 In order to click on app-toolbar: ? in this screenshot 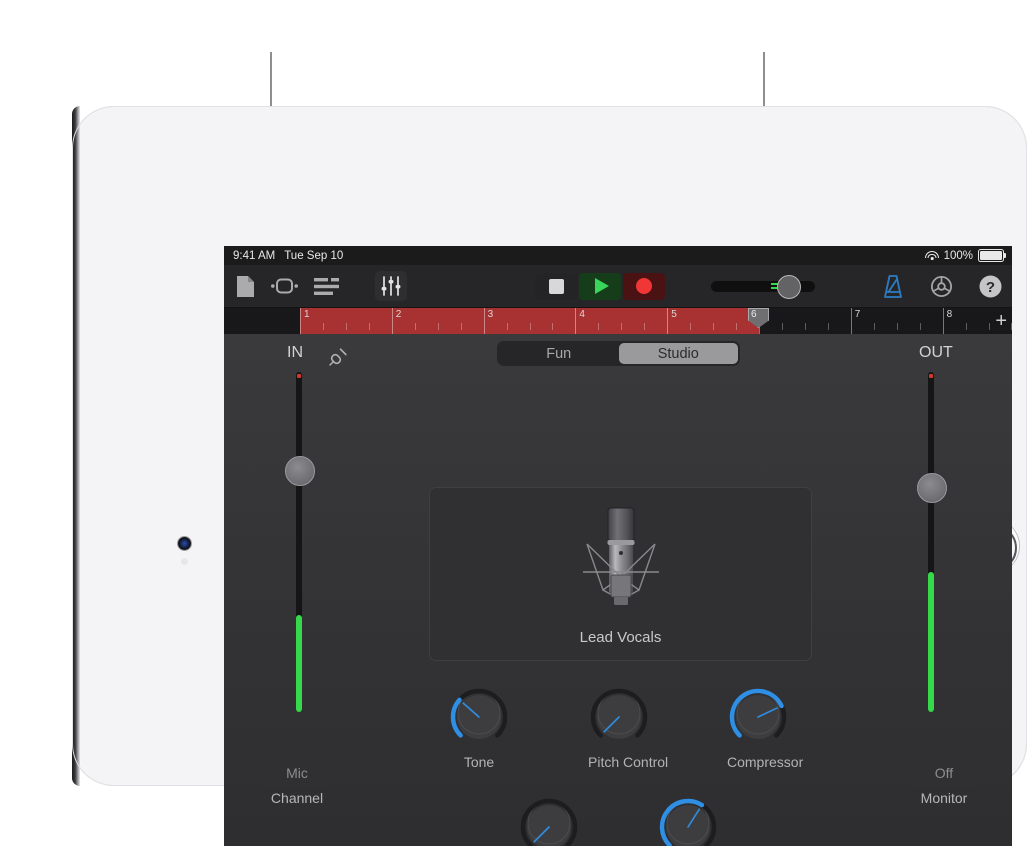, I will do `click(618, 286)`.